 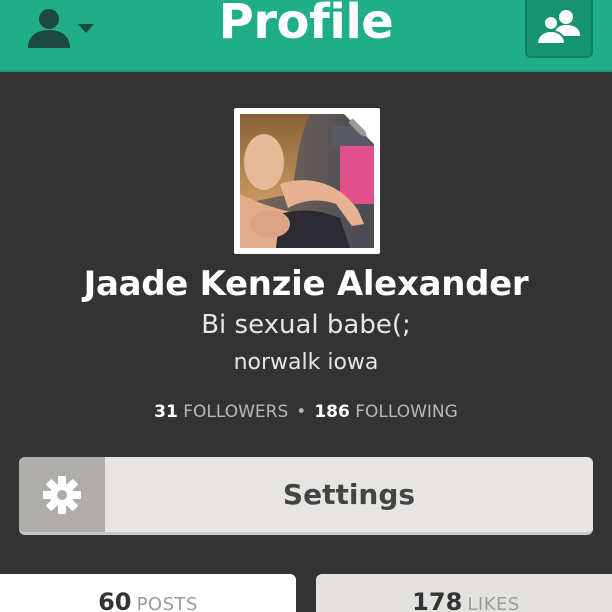 I want to click on profile-bio: Bi sexual babe(;, so click(x=306, y=325).